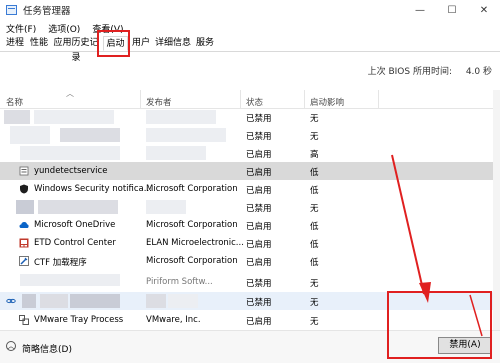  I want to click on tab-details: 详细信息, so click(173, 43).